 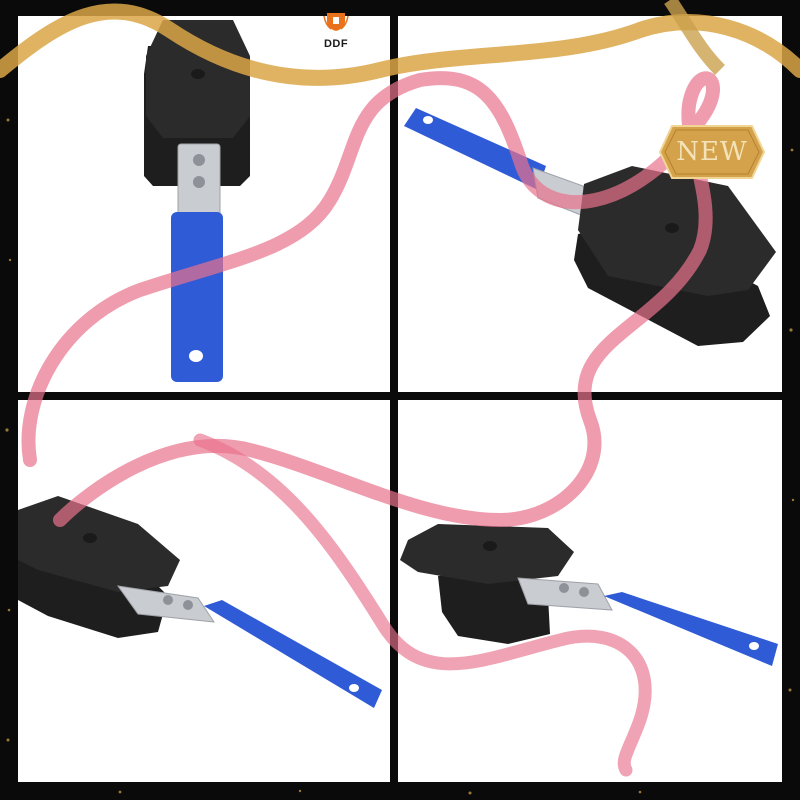 I want to click on brand-logo: DDF, so click(x=336, y=30).